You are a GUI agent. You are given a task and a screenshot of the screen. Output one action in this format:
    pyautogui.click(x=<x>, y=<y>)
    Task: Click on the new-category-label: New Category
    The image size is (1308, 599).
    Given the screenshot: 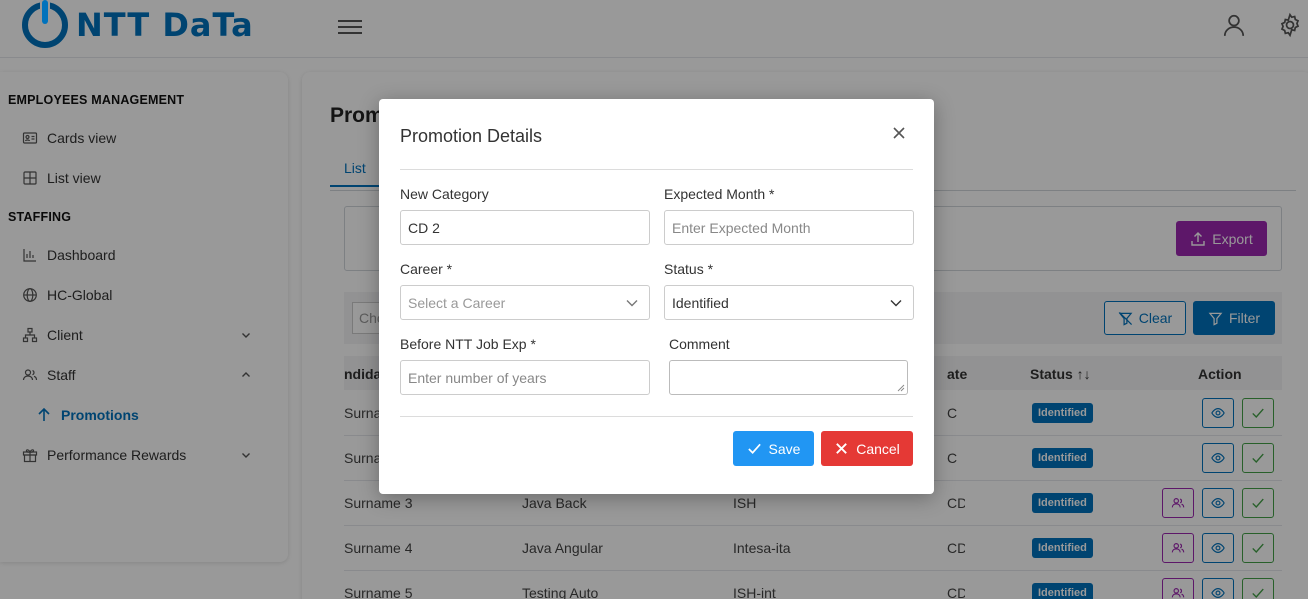 What is the action you would take?
    pyautogui.click(x=444, y=194)
    